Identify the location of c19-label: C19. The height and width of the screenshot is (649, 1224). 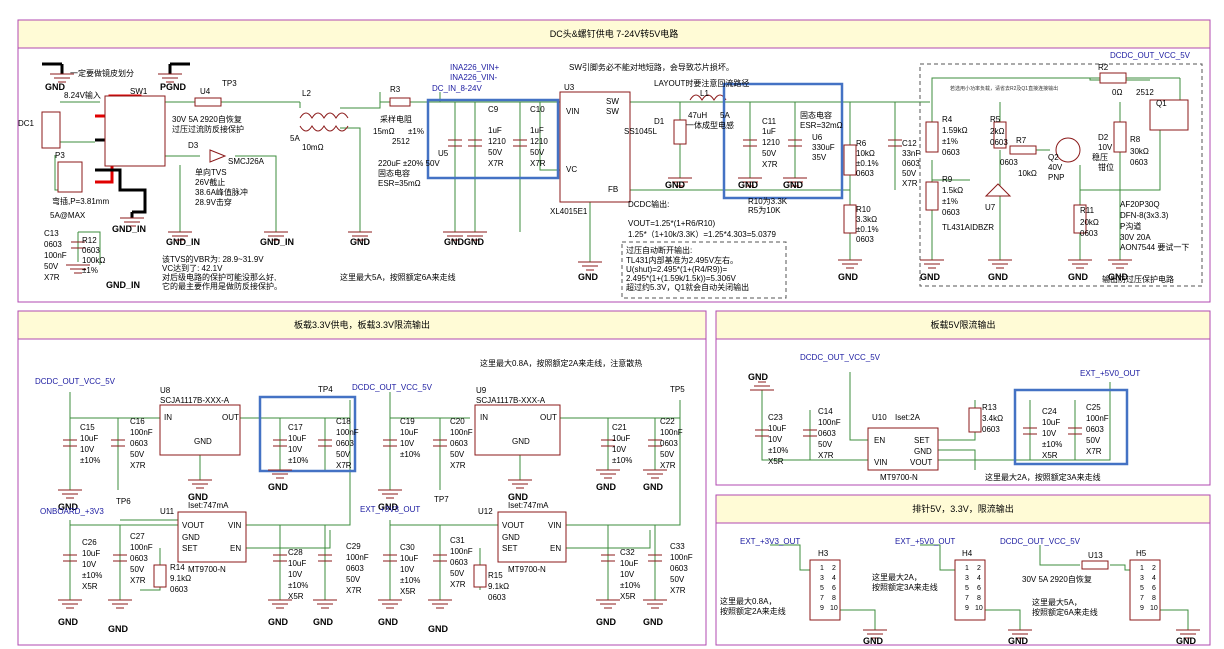
(407, 421).